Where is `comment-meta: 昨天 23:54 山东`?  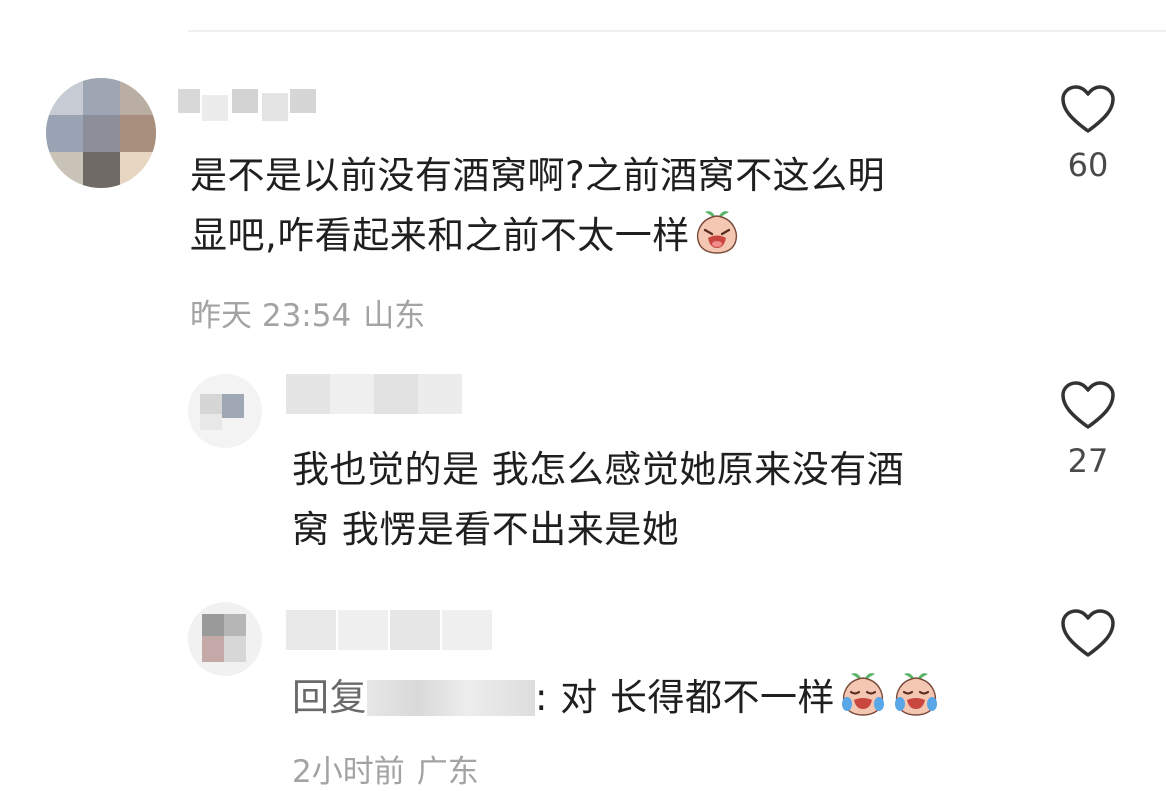
comment-meta: 昨天 23:54 山东 is located at coordinates (313, 312).